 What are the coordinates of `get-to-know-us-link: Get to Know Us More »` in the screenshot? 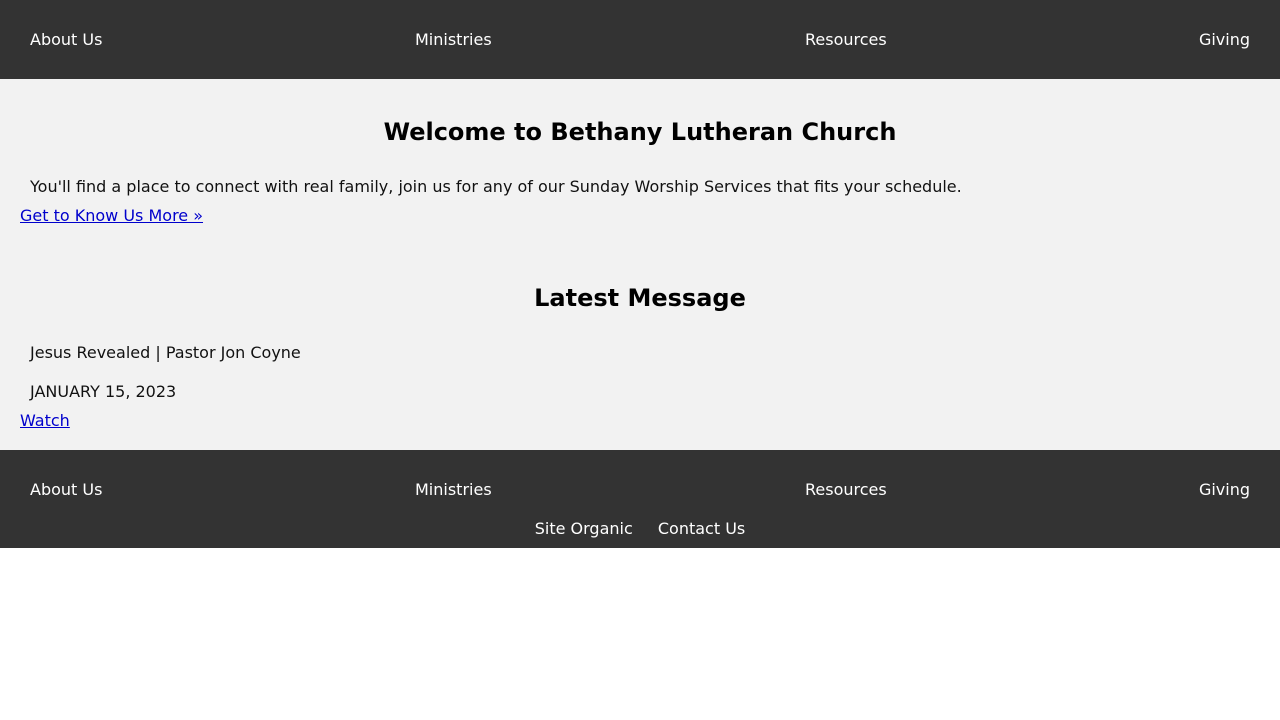 It's located at (111, 215).